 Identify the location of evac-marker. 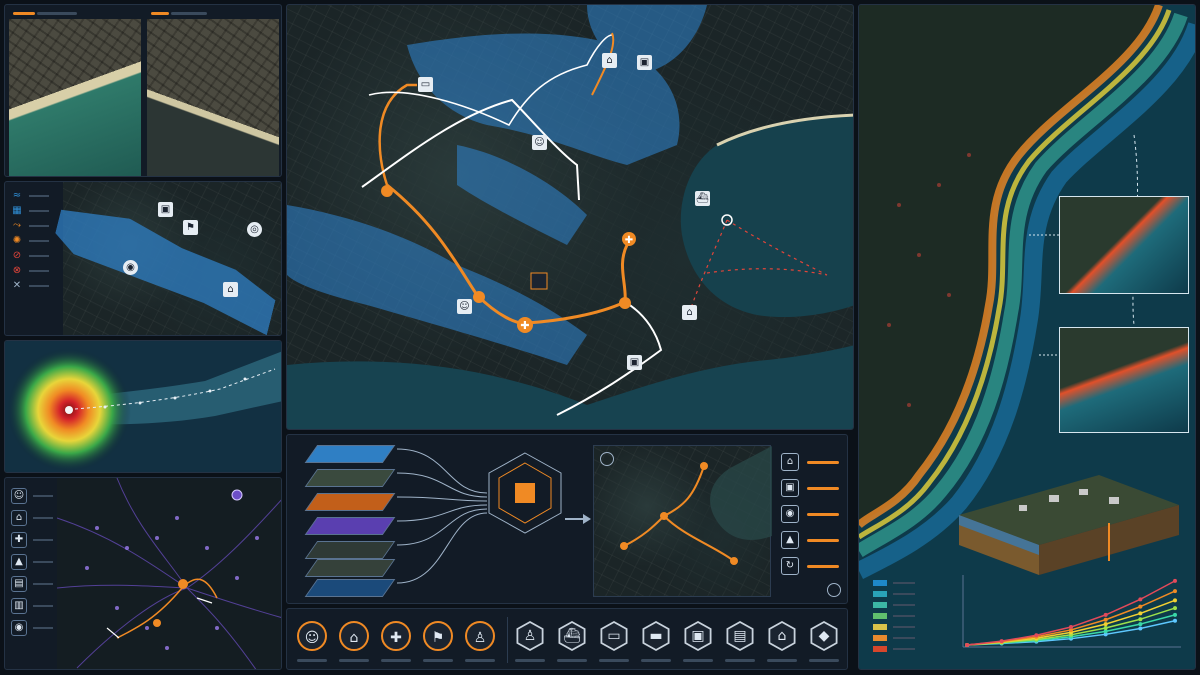
(539, 281).